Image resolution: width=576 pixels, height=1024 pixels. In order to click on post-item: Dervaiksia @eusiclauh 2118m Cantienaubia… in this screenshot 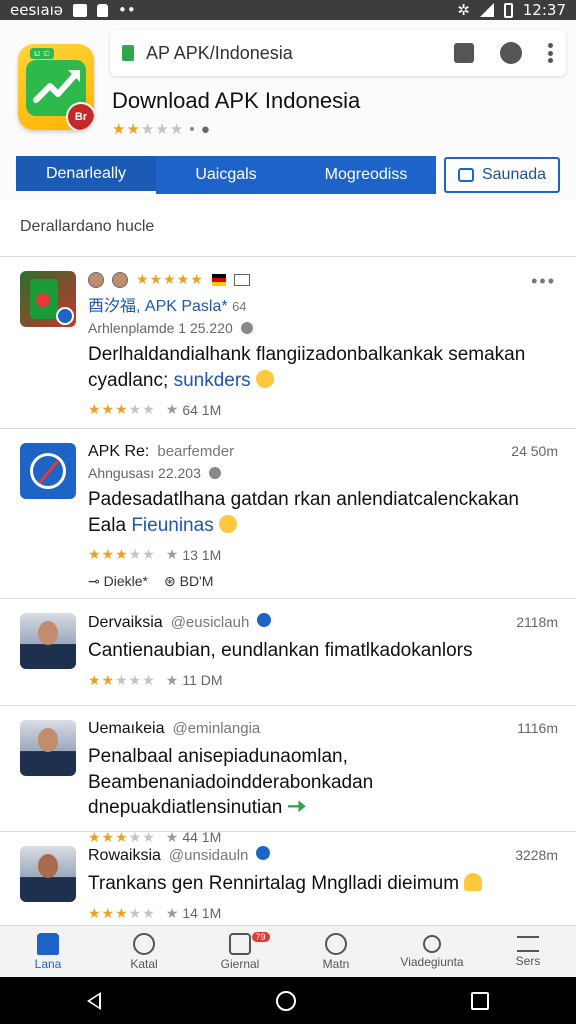, I will do `click(288, 652)`.